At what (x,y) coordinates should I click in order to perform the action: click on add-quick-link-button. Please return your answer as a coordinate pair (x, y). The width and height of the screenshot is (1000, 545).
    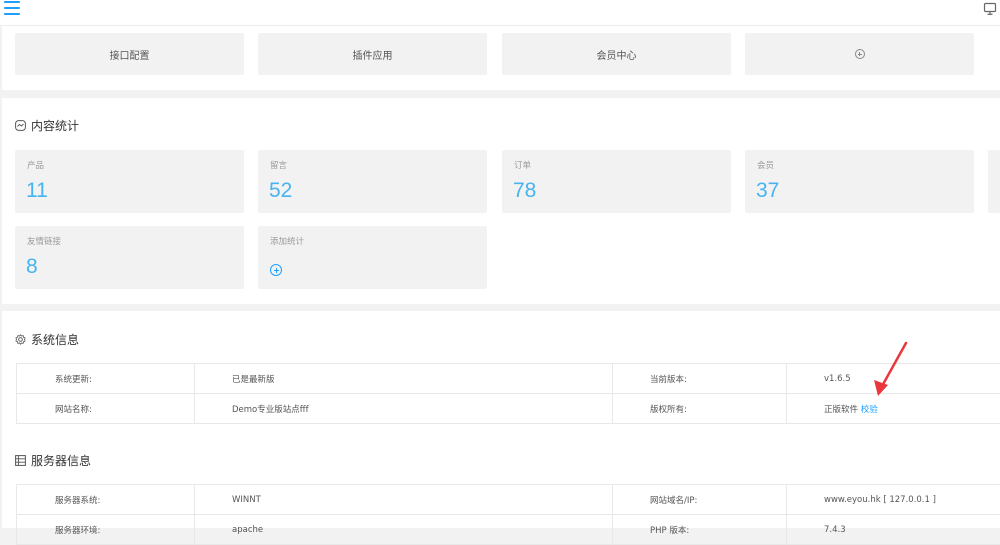
    Looking at the image, I should click on (859, 54).